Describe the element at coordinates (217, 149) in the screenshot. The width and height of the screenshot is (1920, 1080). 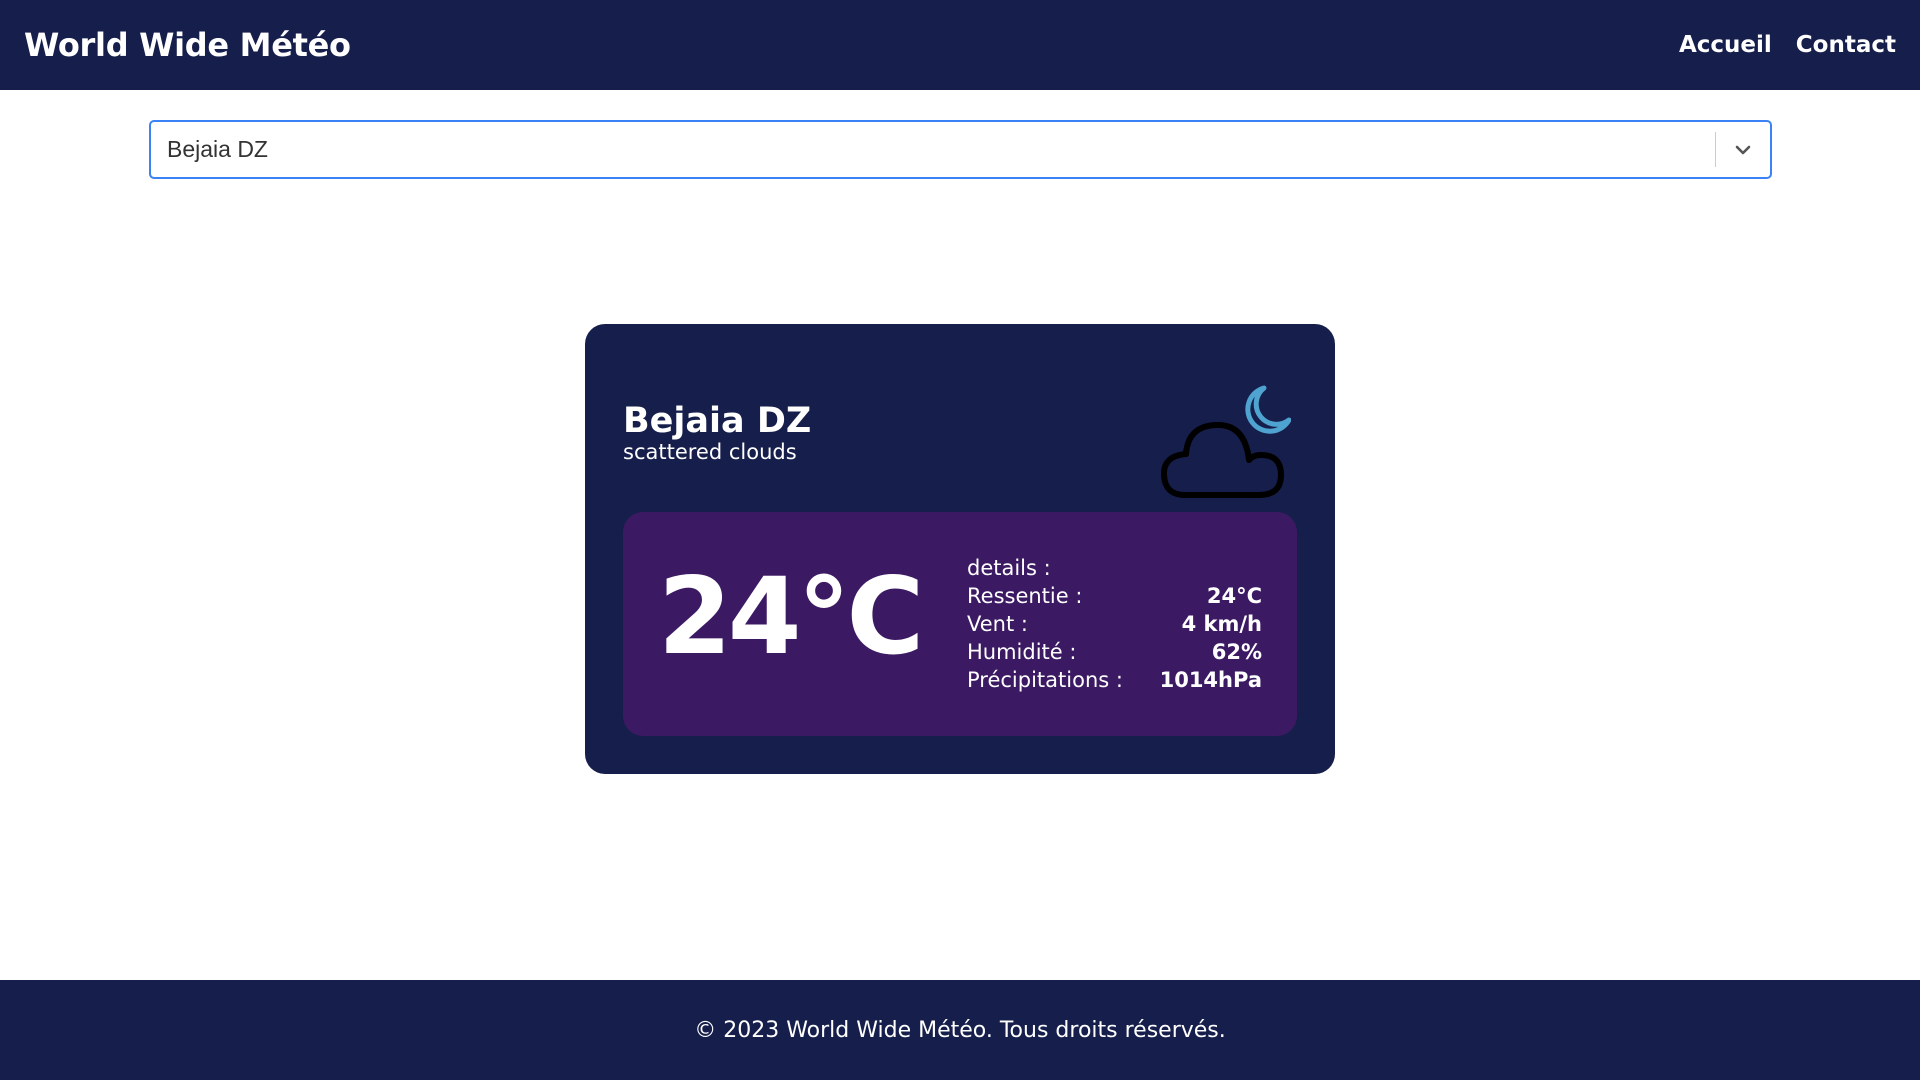
I see `city-select-value: Bejaia DZ` at that location.